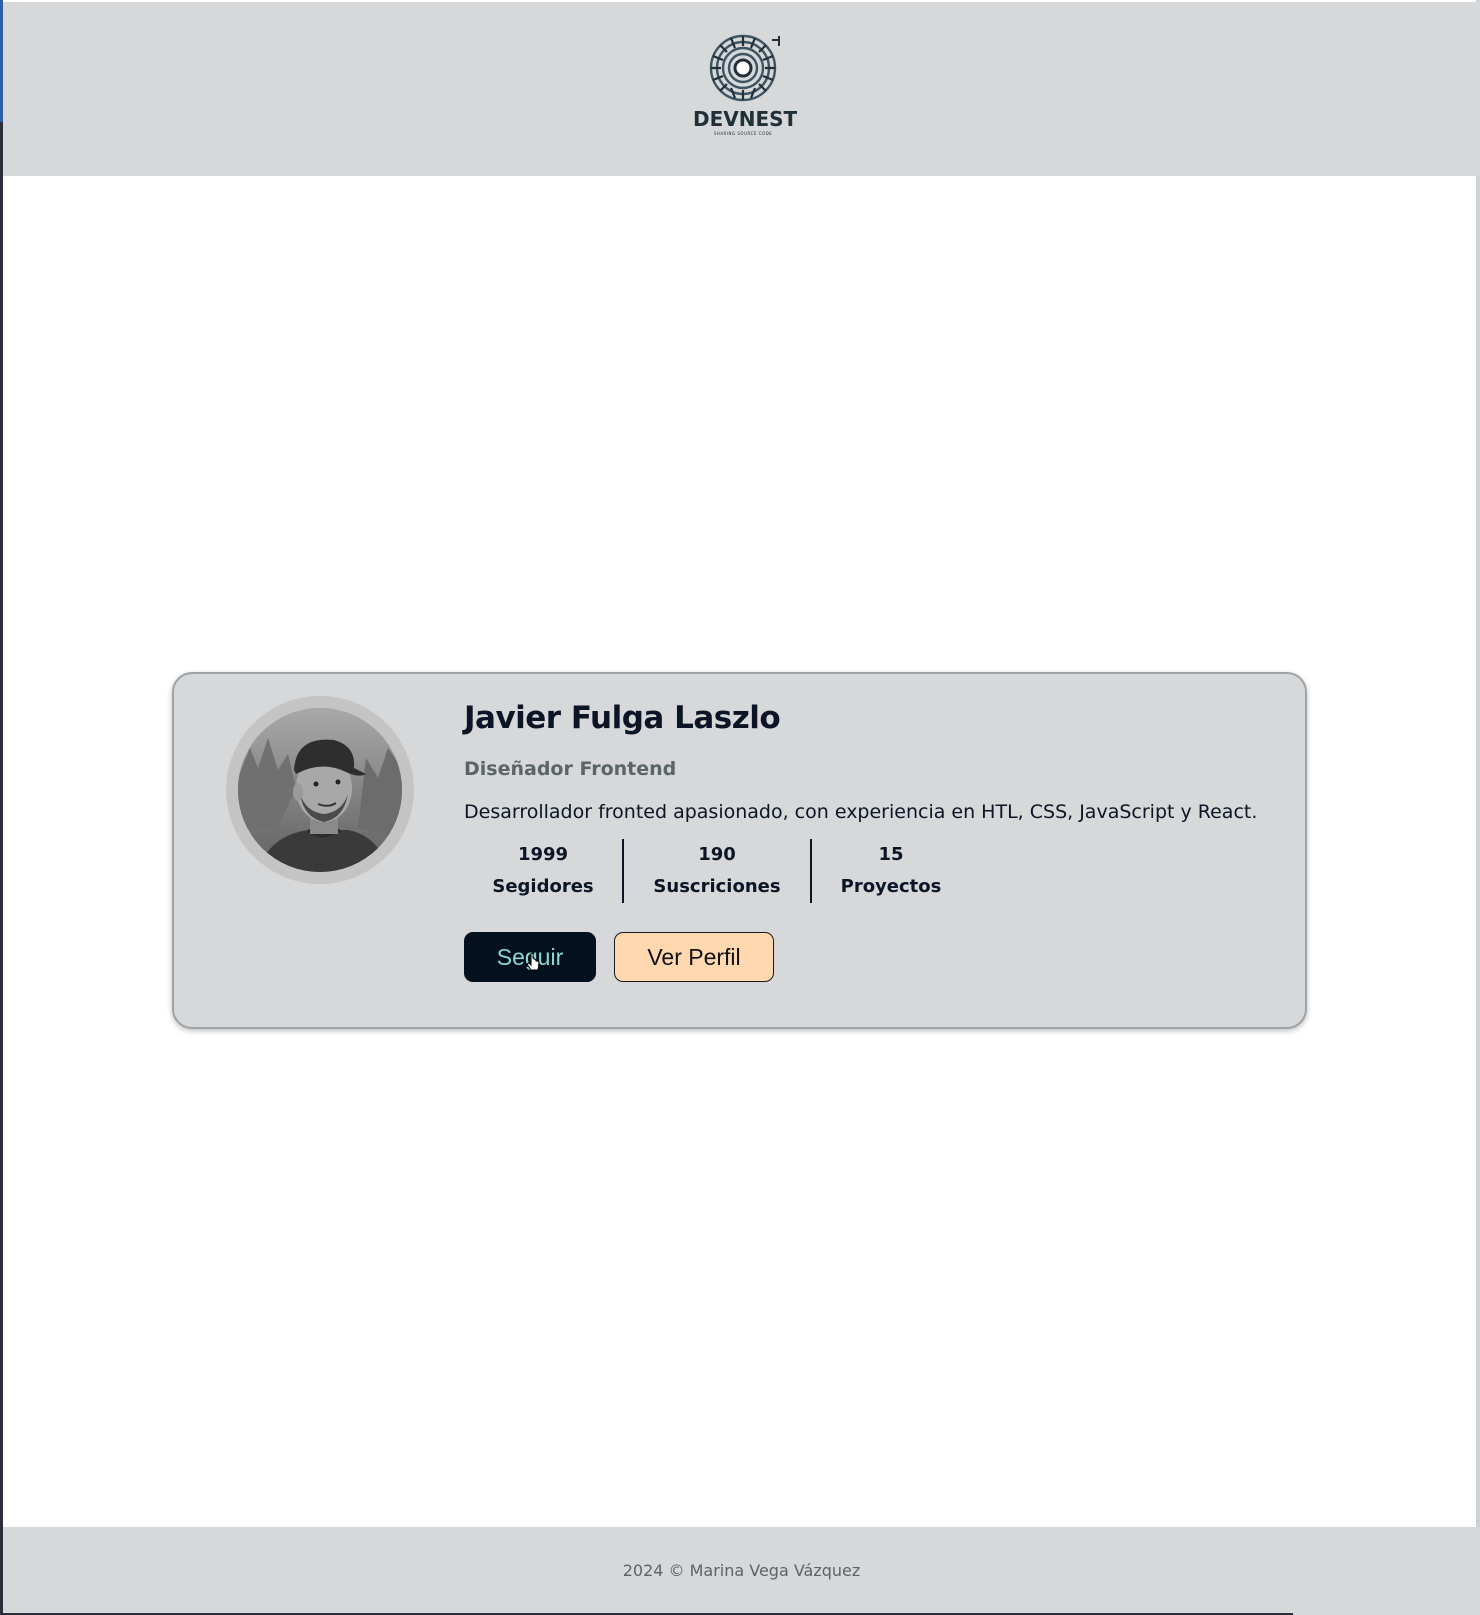 This screenshot has width=1480, height=1615. I want to click on devnest-logo: DEVNEST SHARING SOURCE CODE, so click(745, 87).